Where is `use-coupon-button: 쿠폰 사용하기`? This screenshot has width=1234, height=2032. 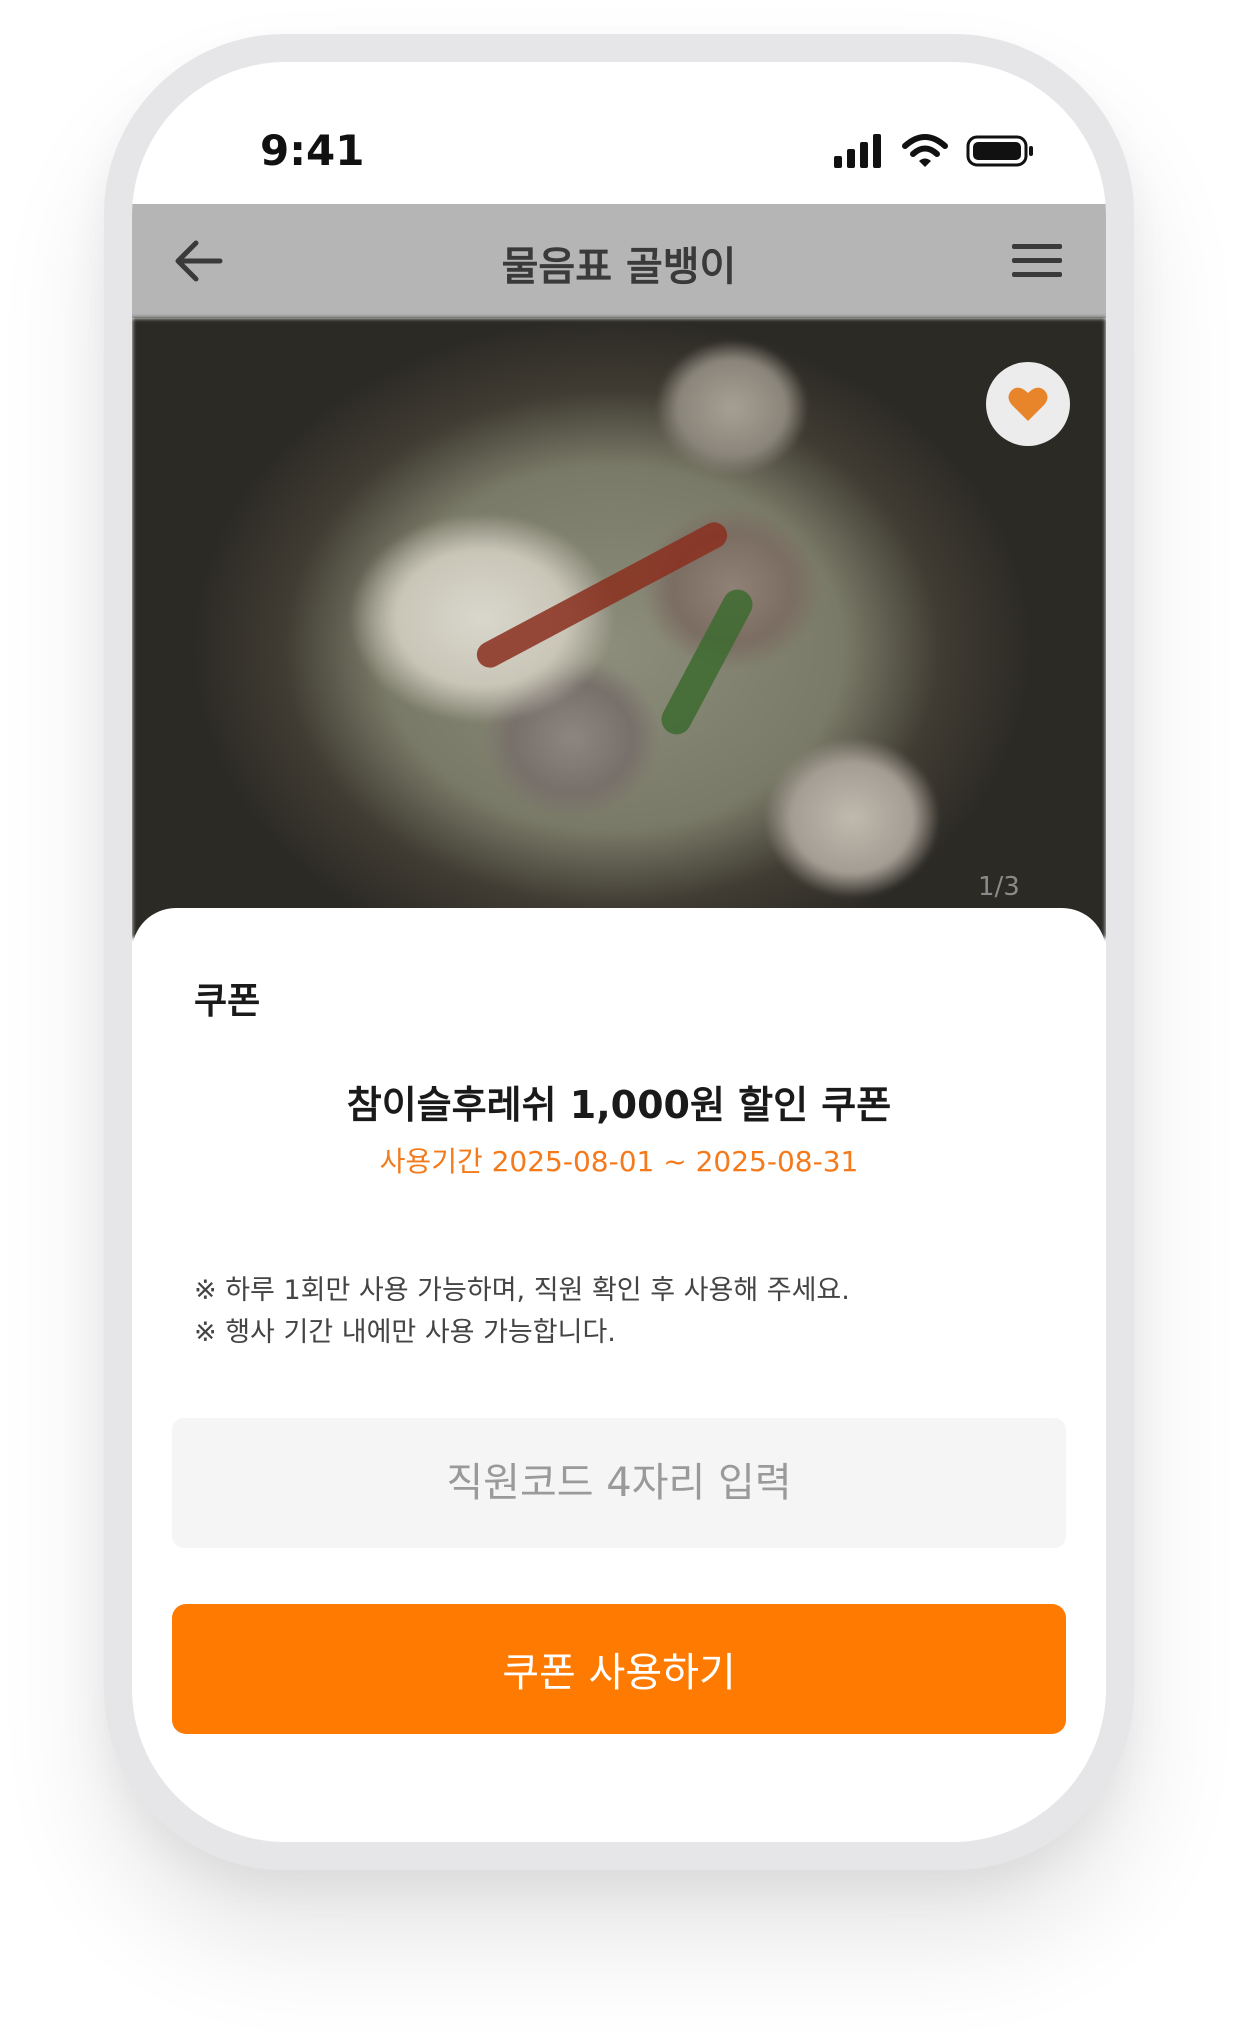 use-coupon-button: 쿠폰 사용하기 is located at coordinates (619, 1669).